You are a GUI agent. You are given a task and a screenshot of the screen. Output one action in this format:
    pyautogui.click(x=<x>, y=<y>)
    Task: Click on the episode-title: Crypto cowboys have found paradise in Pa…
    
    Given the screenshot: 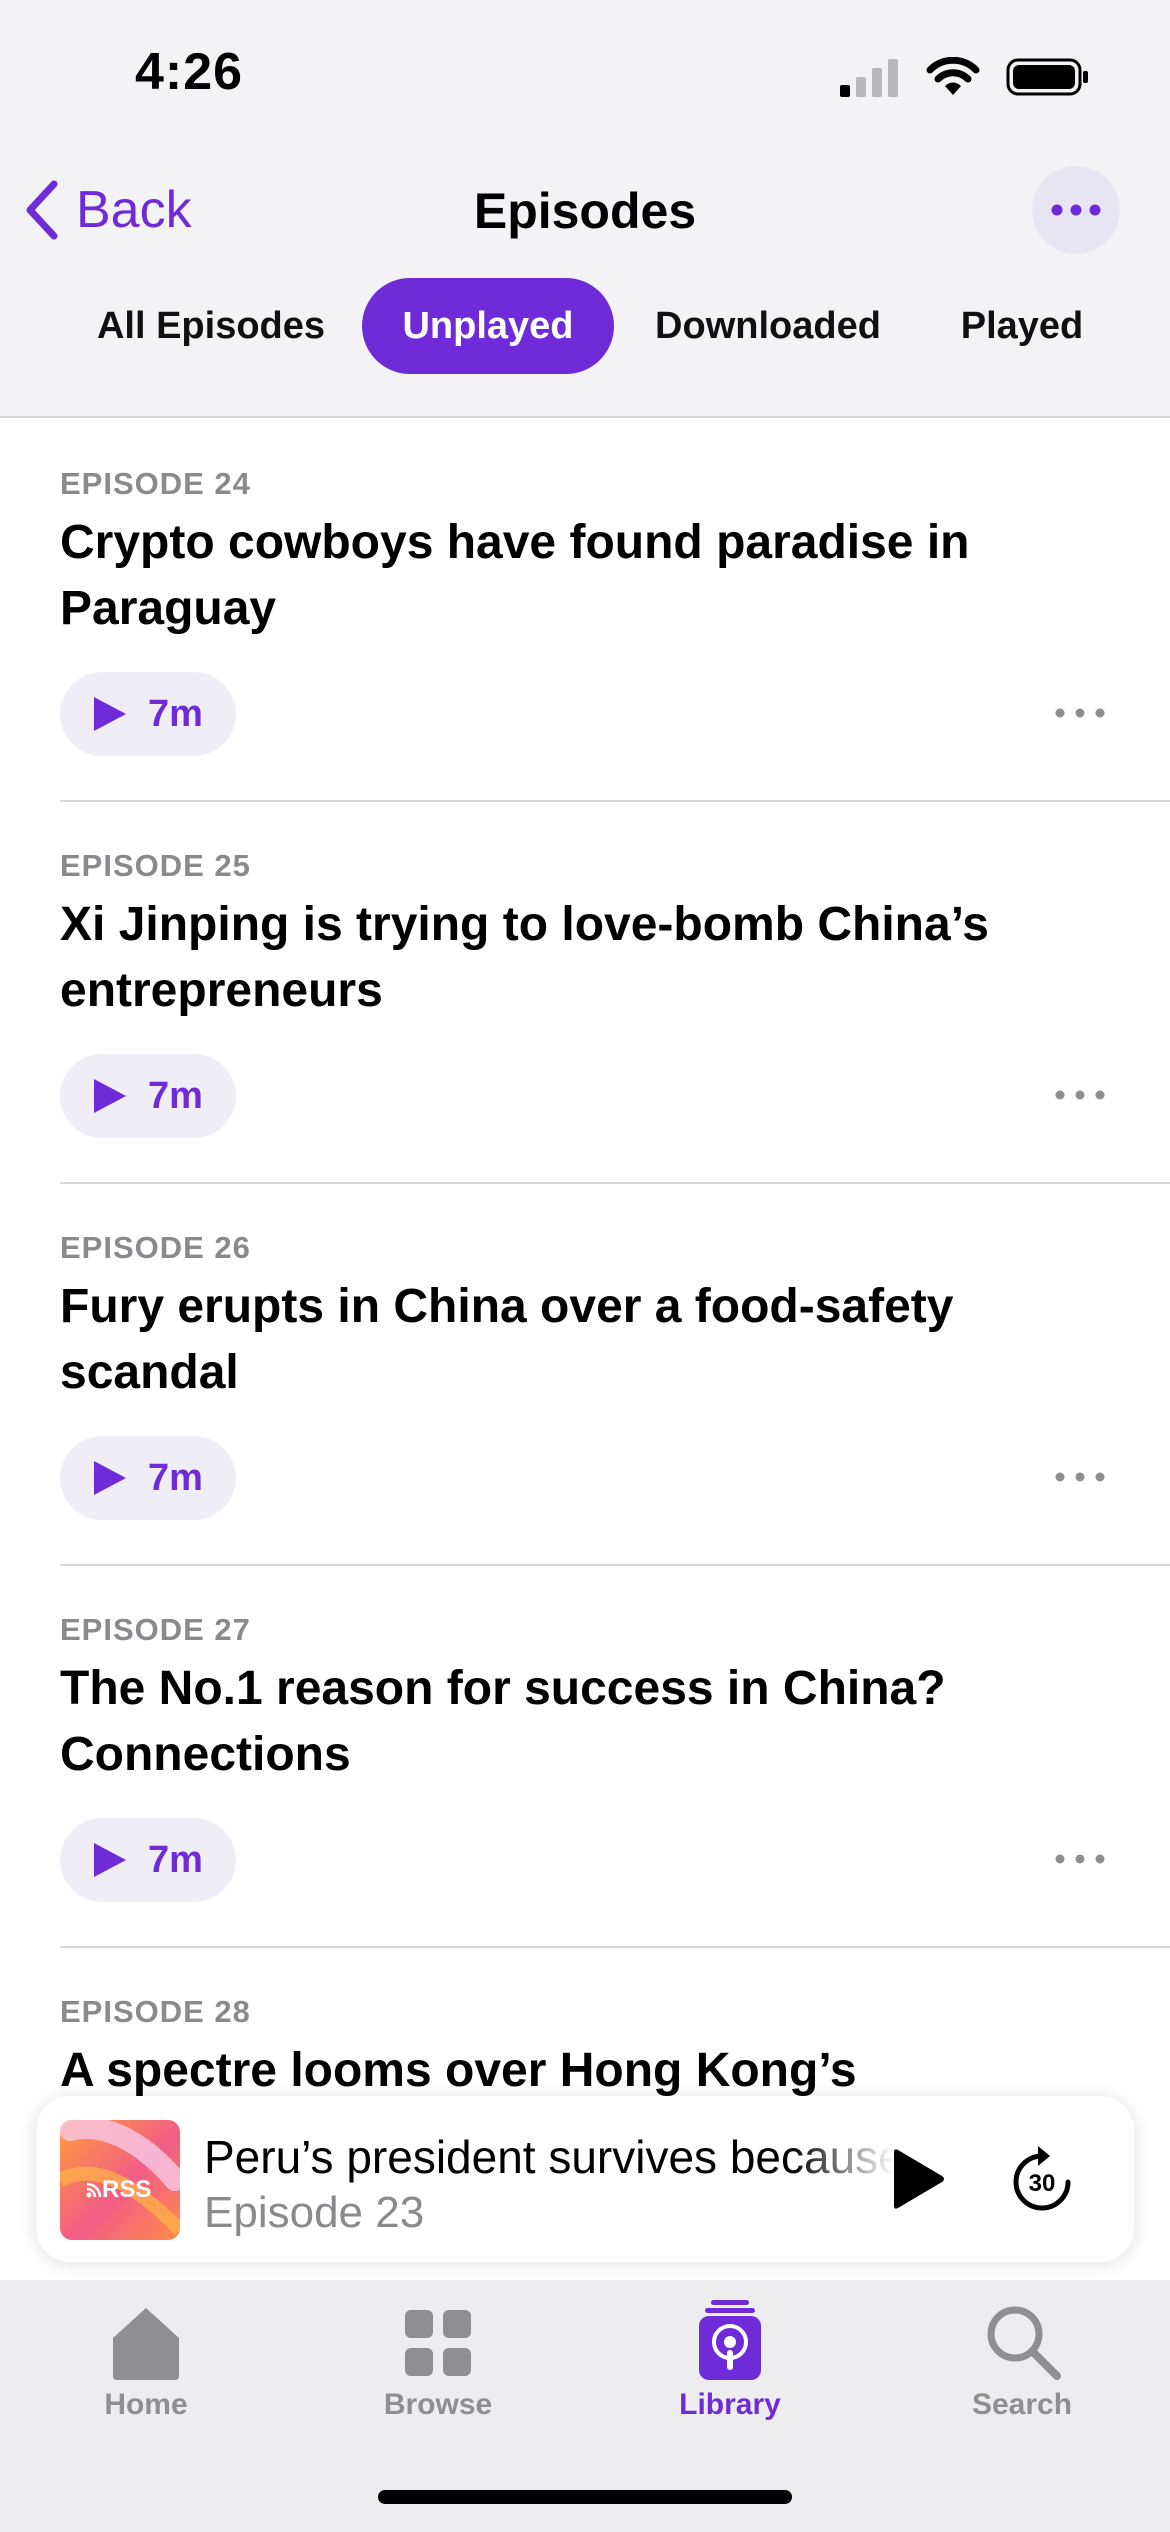 What is the action you would take?
    pyautogui.click(x=515, y=575)
    